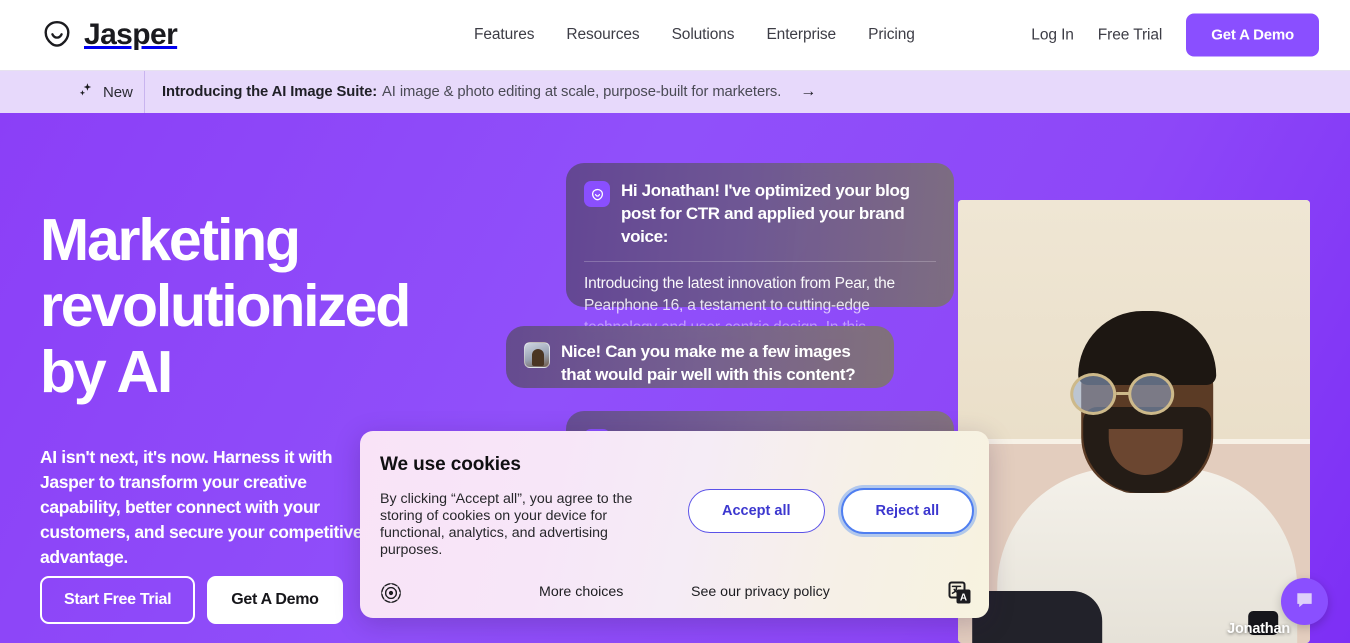  I want to click on free-trial-link: Free Trial, so click(1130, 35).